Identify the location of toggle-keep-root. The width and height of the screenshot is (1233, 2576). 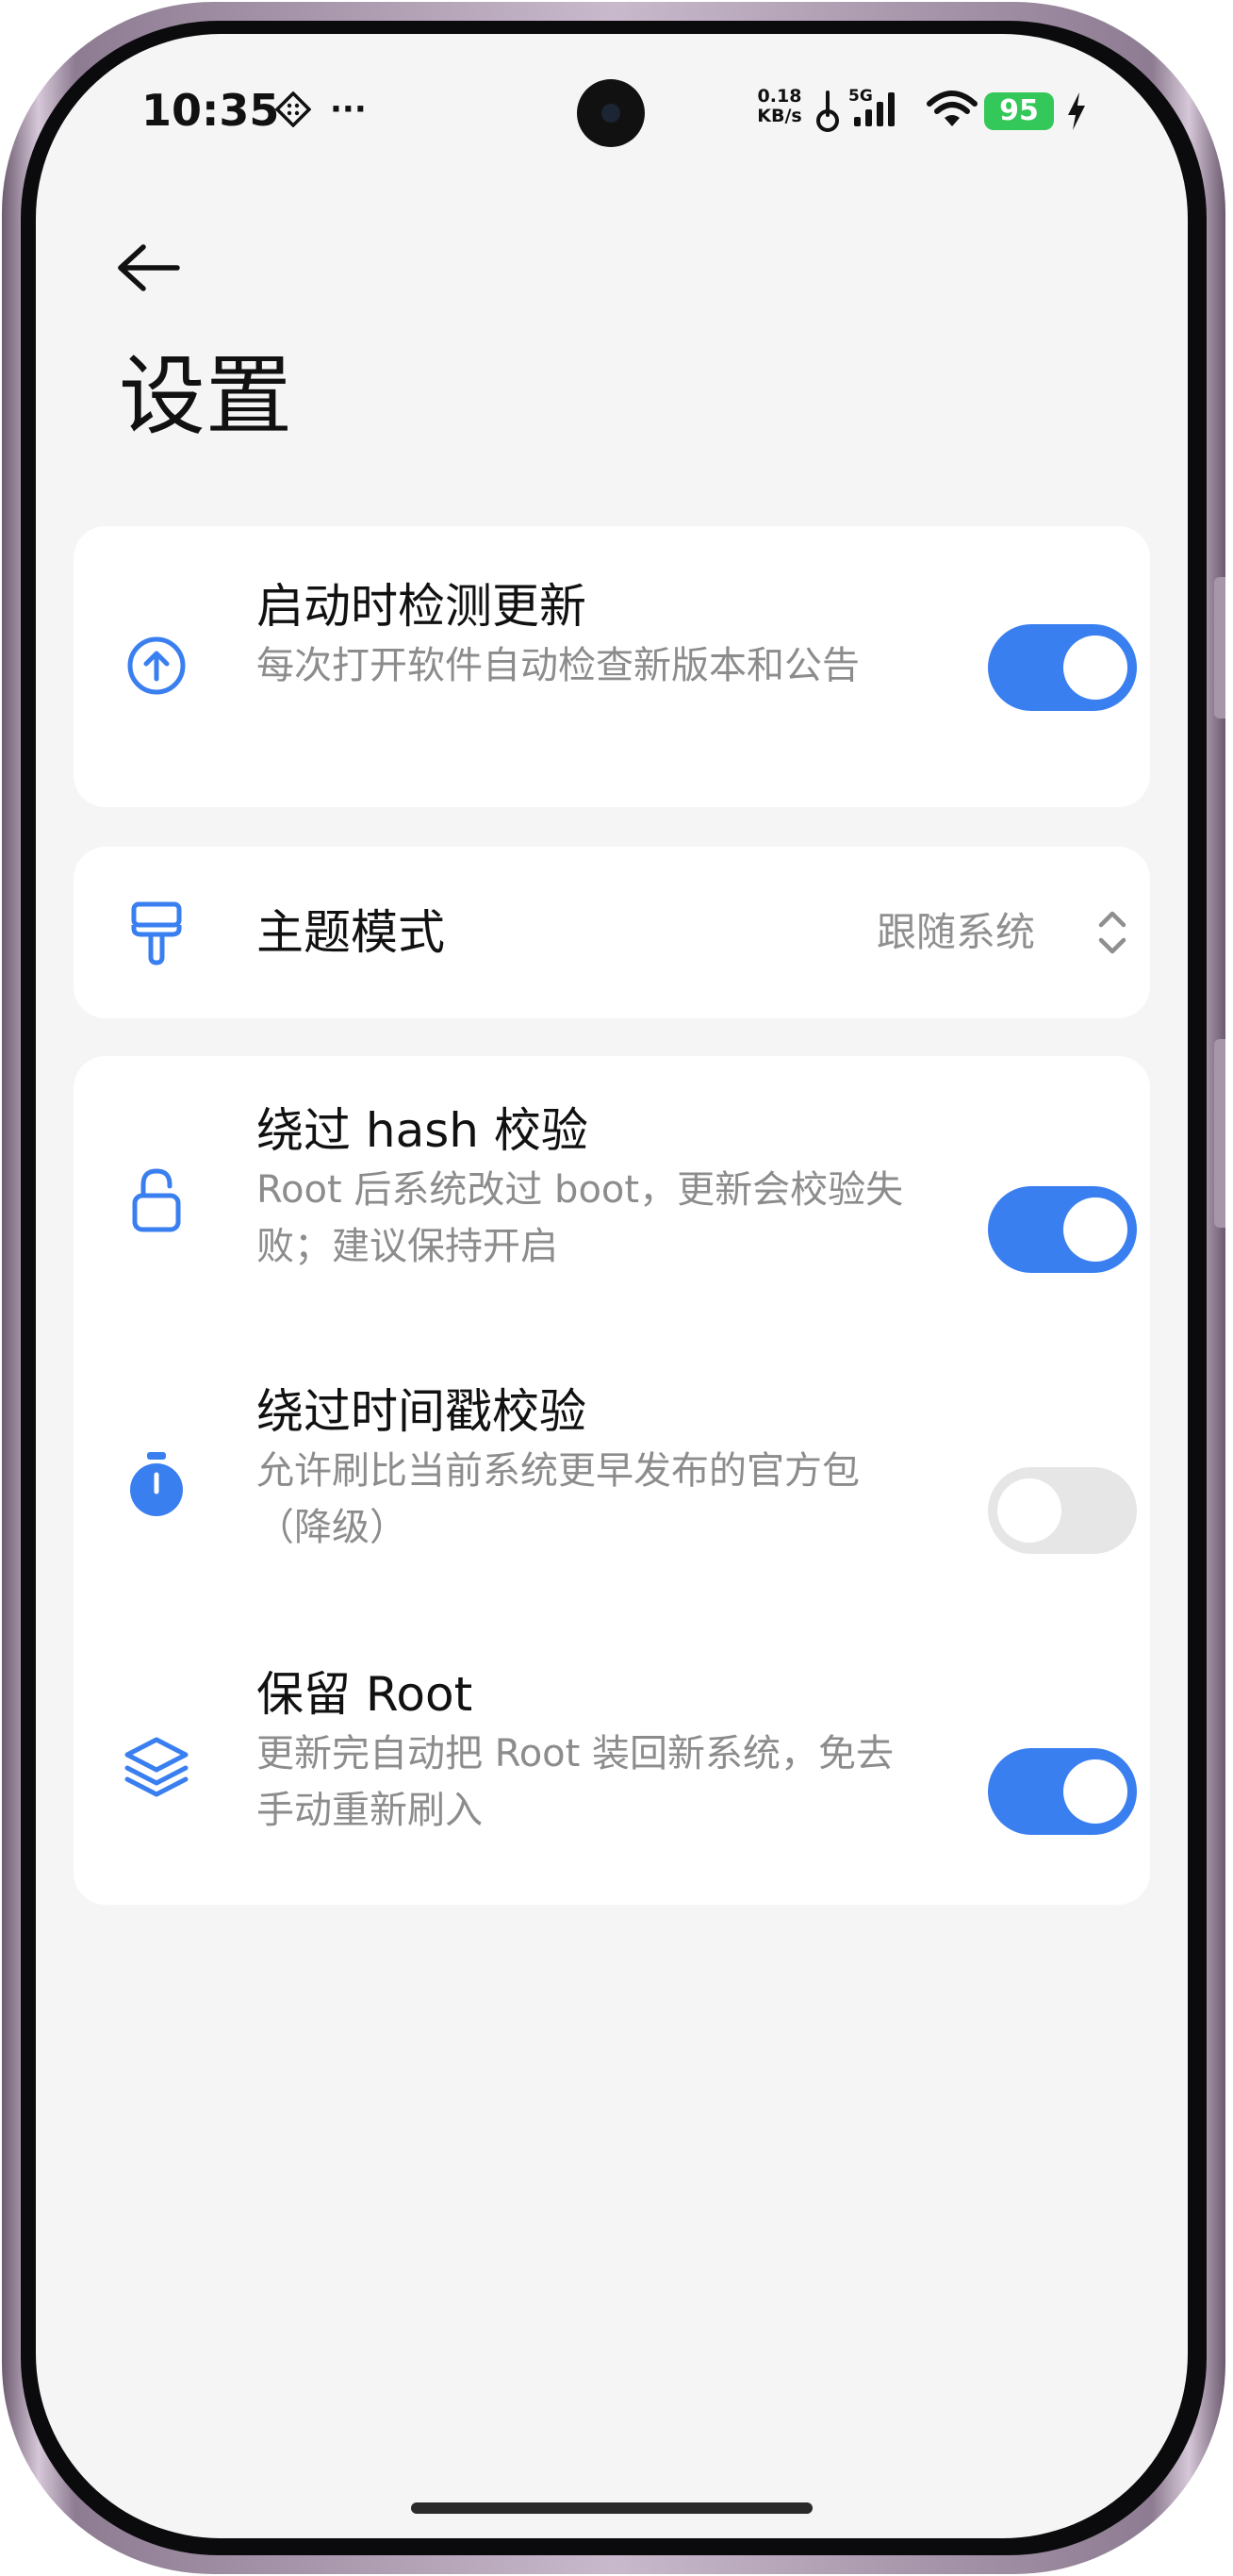
(1062, 1791).